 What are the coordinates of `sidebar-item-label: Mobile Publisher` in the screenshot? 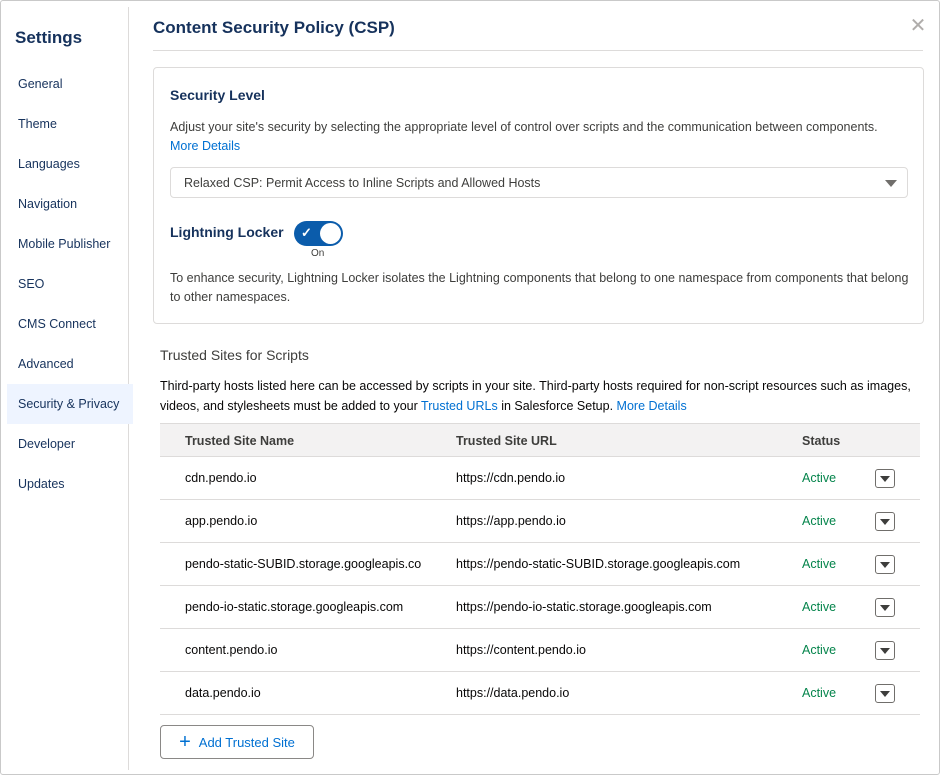 It's located at (64, 244).